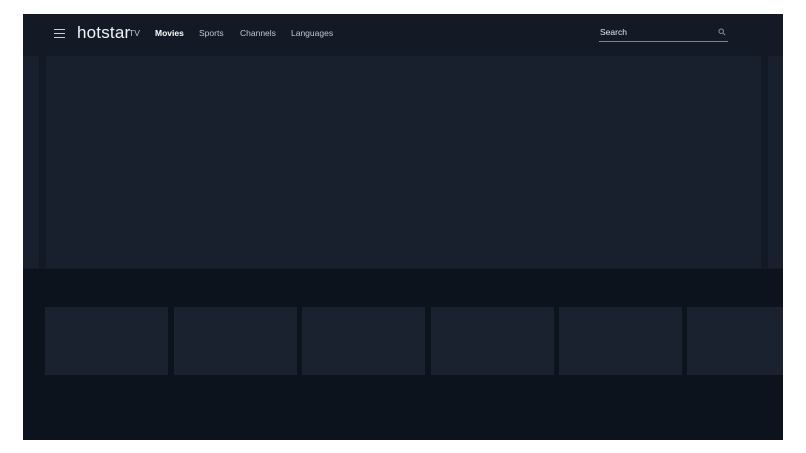 Image resolution: width=806 pixels, height=453 pixels. What do you see at coordinates (775, 162) in the screenshot?
I see `hero-slide-next` at bounding box center [775, 162].